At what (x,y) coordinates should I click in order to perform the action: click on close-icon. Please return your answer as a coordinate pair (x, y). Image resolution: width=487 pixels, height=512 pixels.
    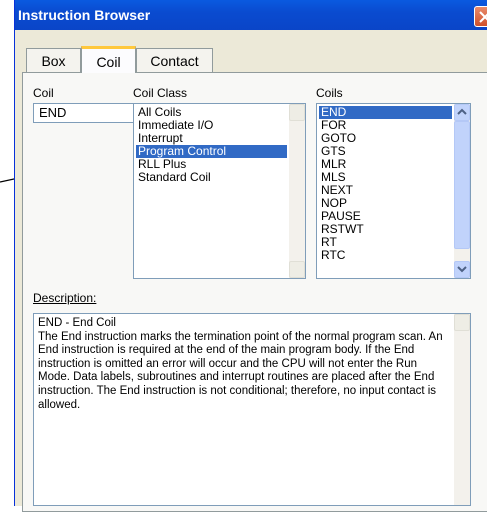
    Looking at the image, I should click on (483, 17).